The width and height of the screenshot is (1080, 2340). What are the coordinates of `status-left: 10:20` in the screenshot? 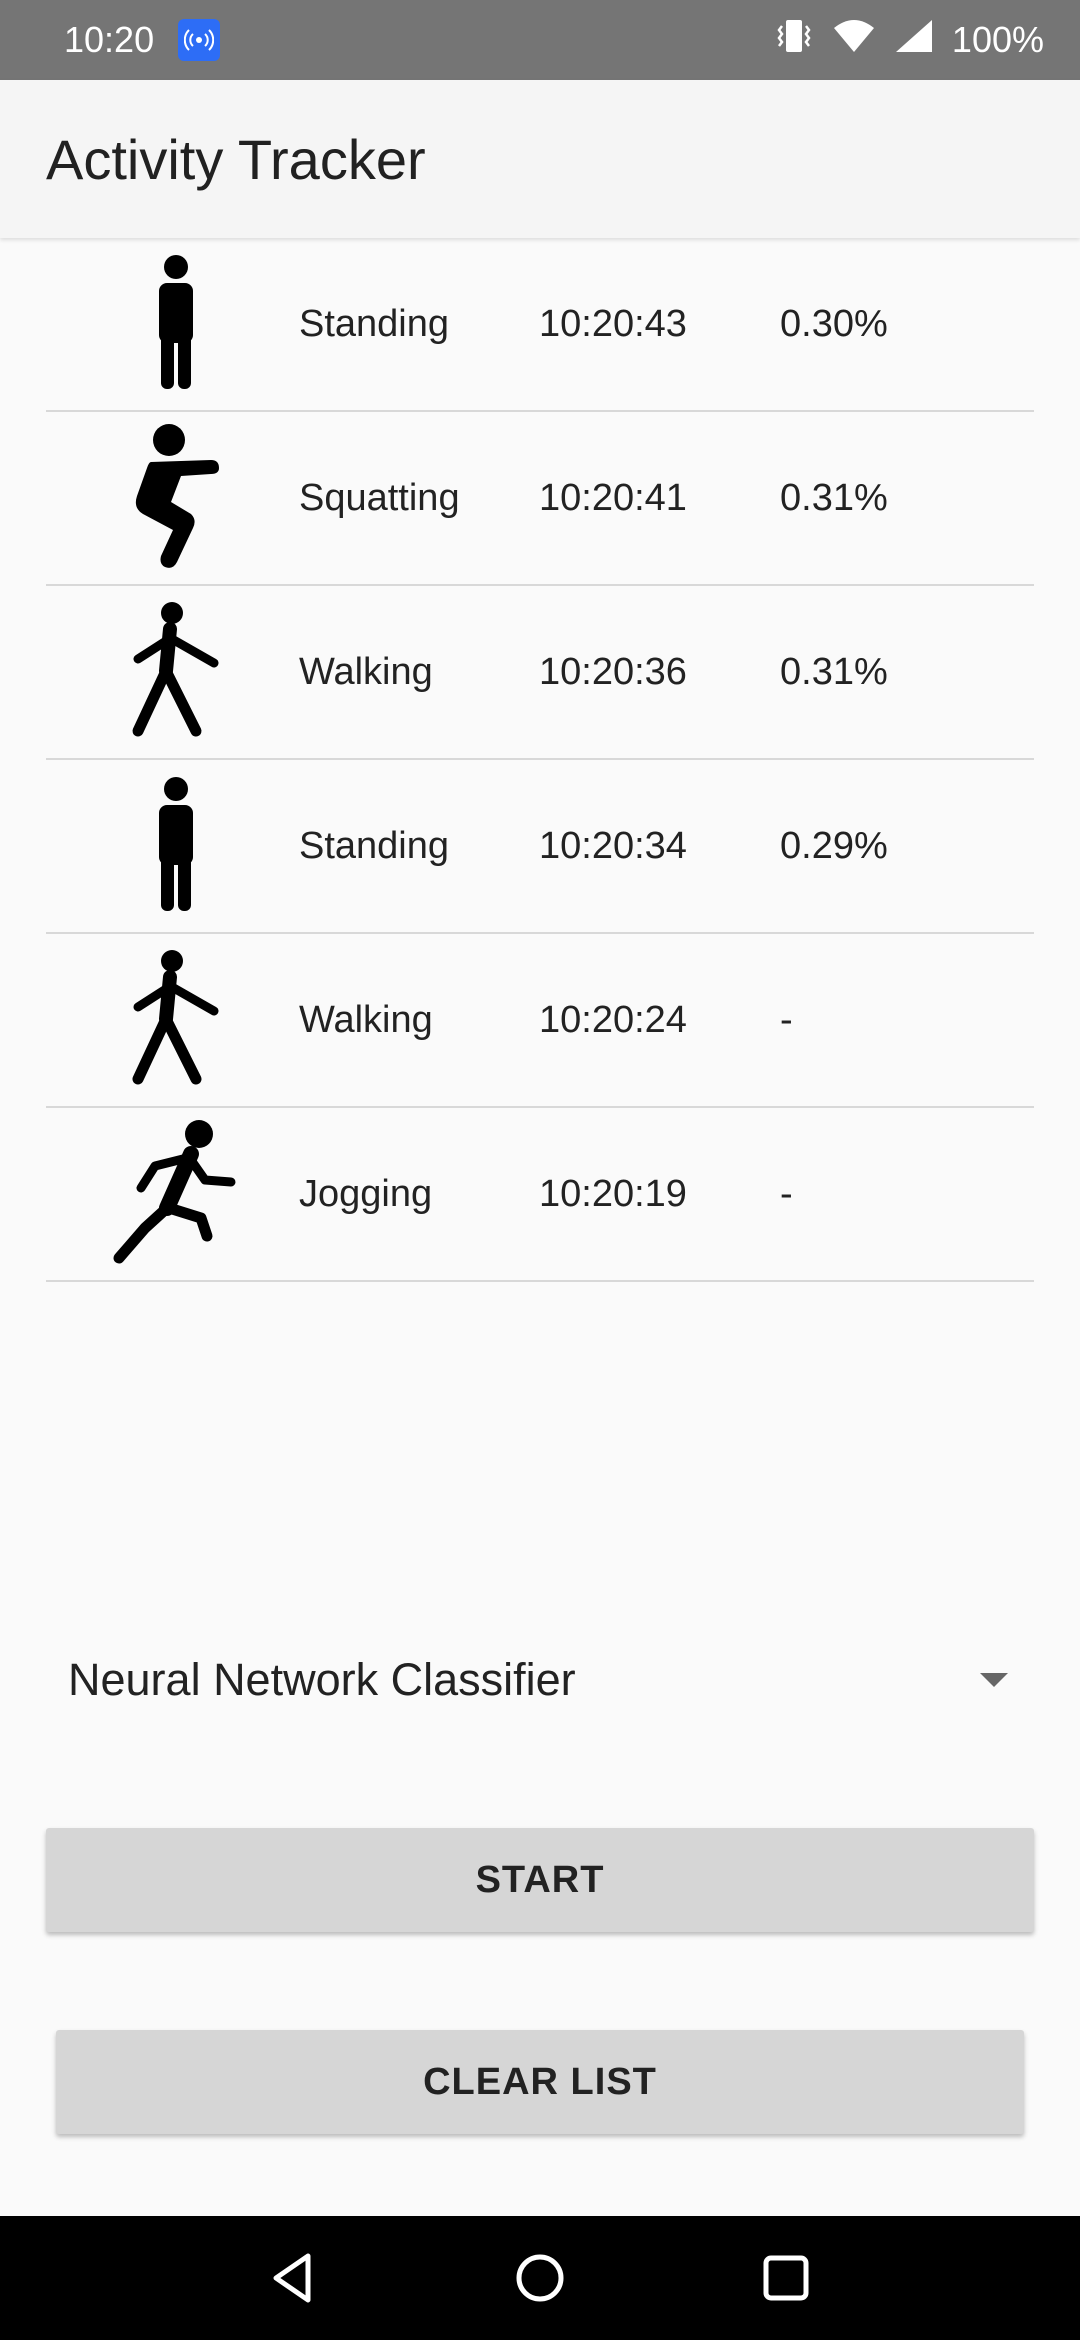 It's located at (142, 40).